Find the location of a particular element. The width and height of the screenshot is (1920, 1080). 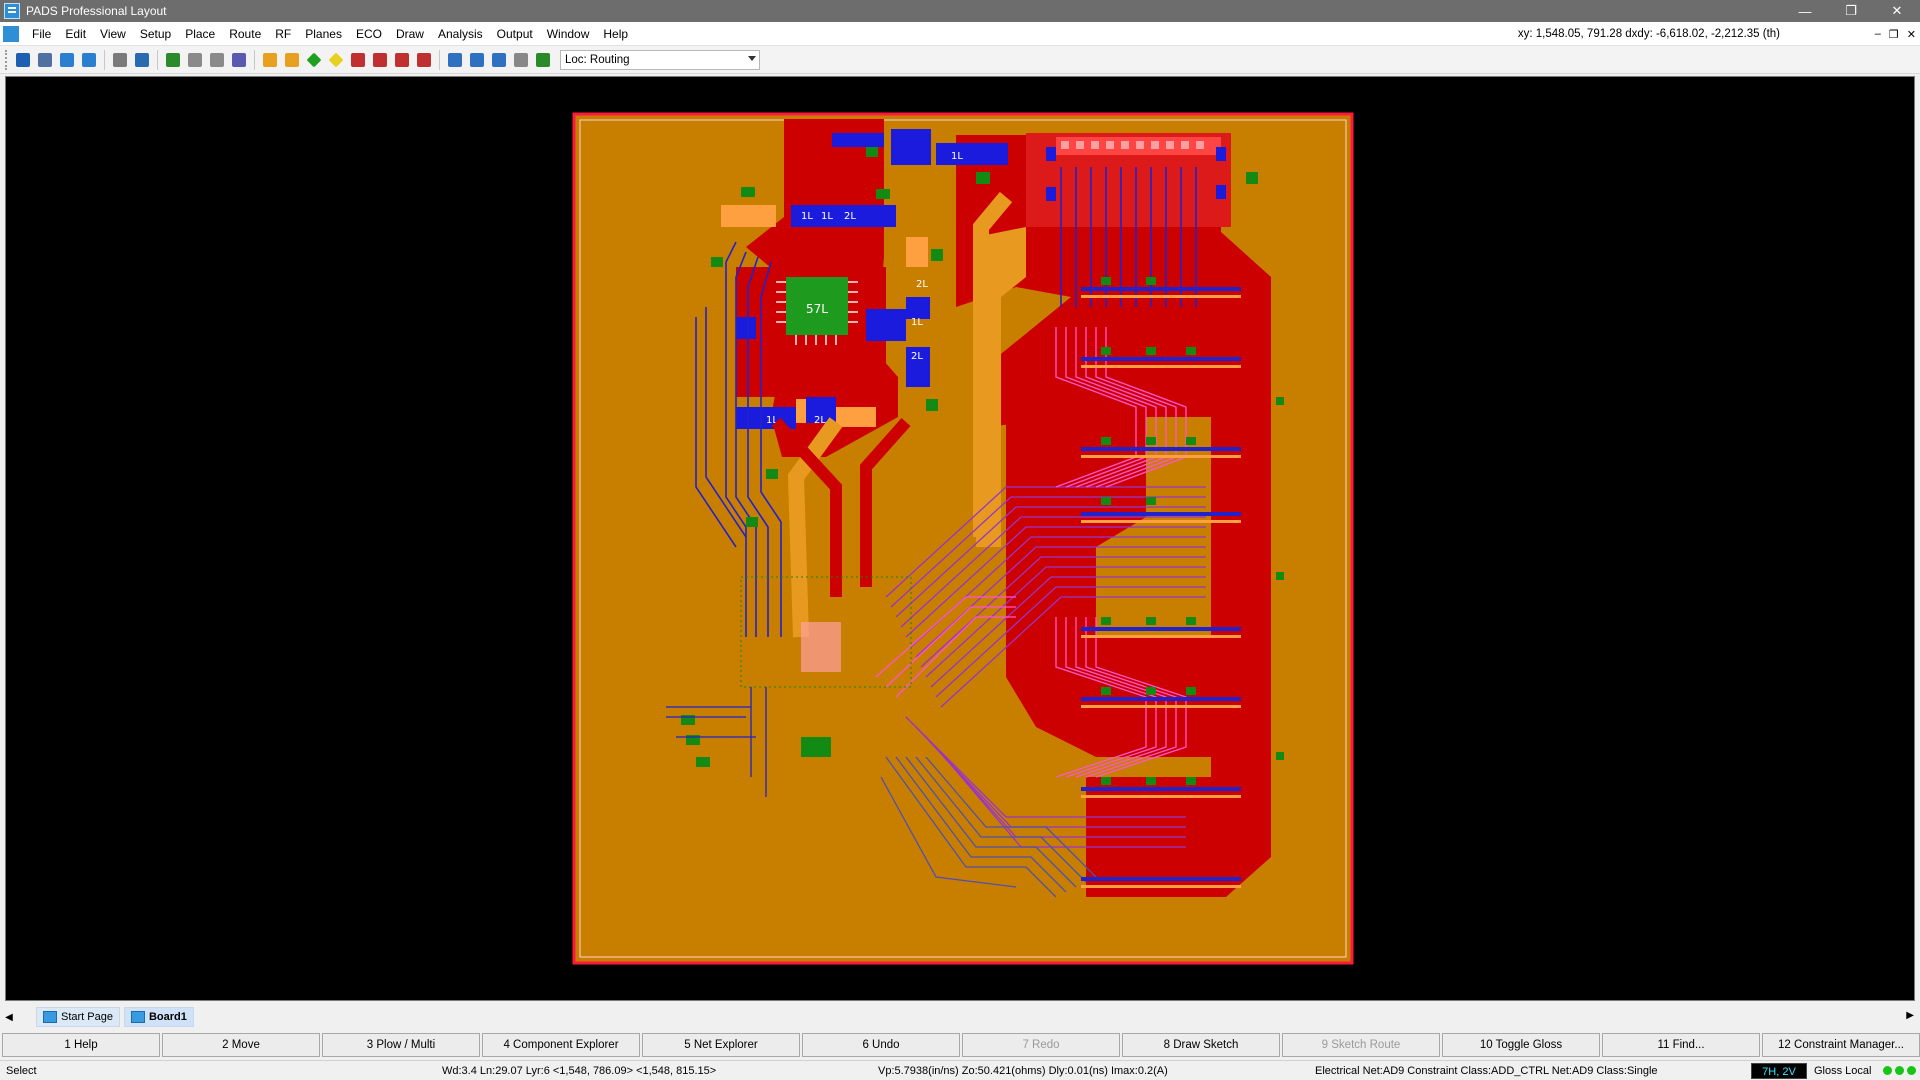

review-icon is located at coordinates (424, 59).